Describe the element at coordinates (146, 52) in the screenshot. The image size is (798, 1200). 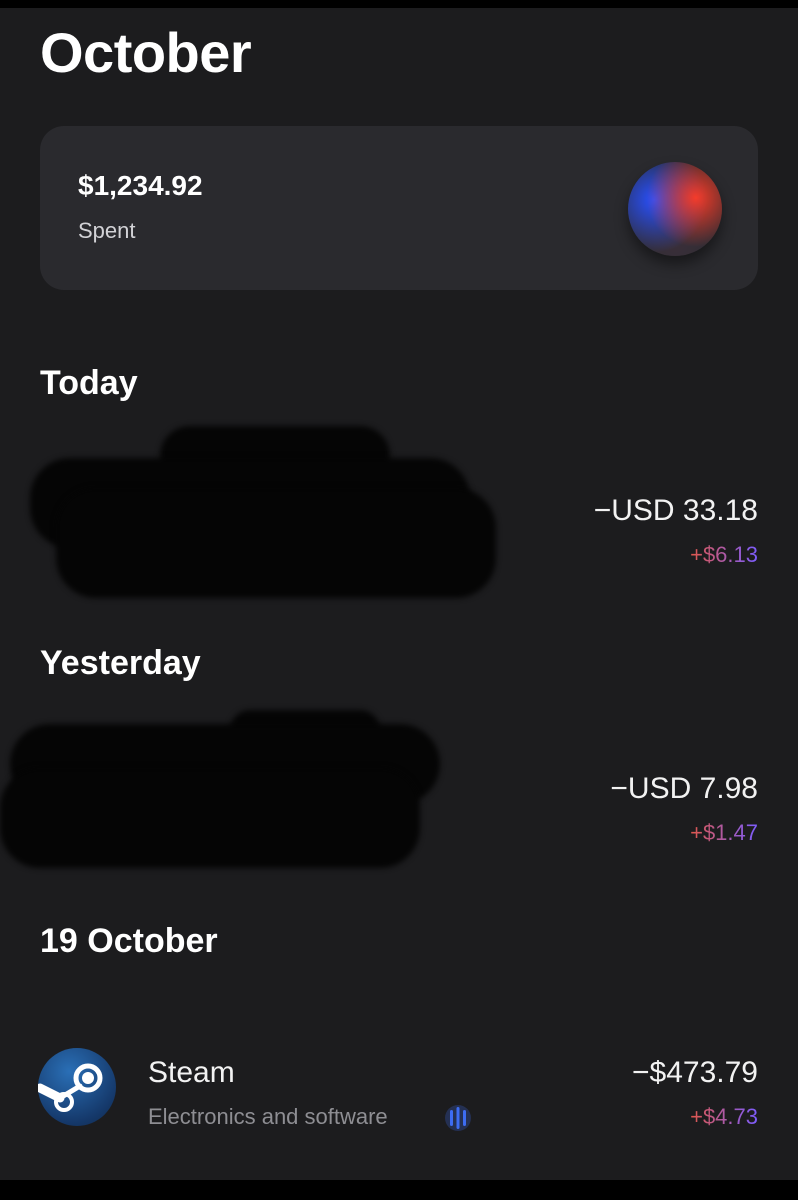
I see `page-title: October` at that location.